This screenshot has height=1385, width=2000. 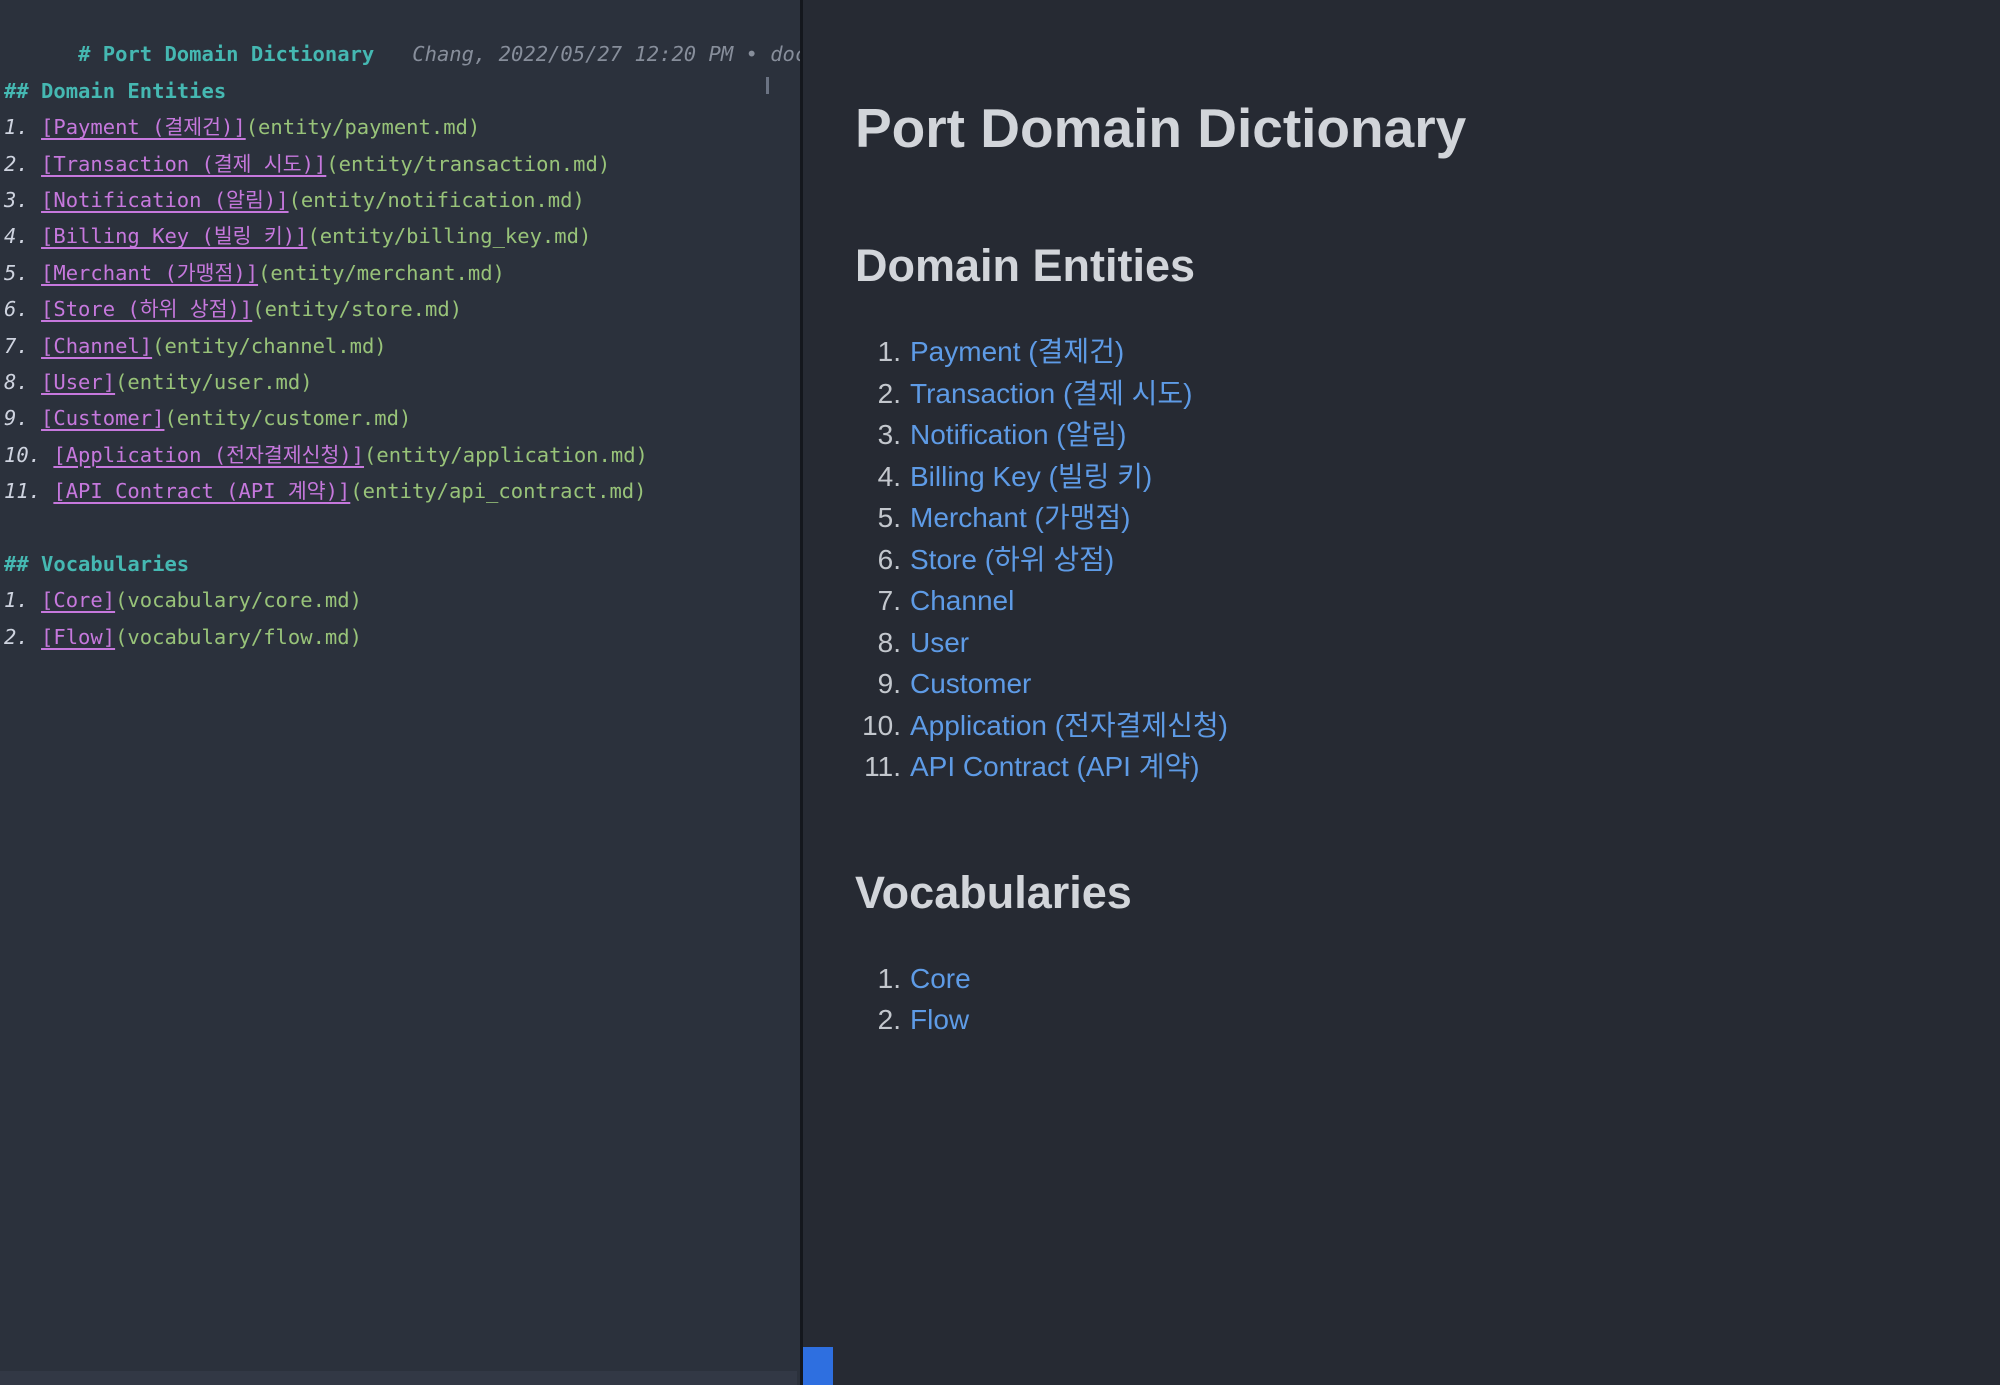 What do you see at coordinates (970, 683) in the screenshot?
I see `preview-link: Customer` at bounding box center [970, 683].